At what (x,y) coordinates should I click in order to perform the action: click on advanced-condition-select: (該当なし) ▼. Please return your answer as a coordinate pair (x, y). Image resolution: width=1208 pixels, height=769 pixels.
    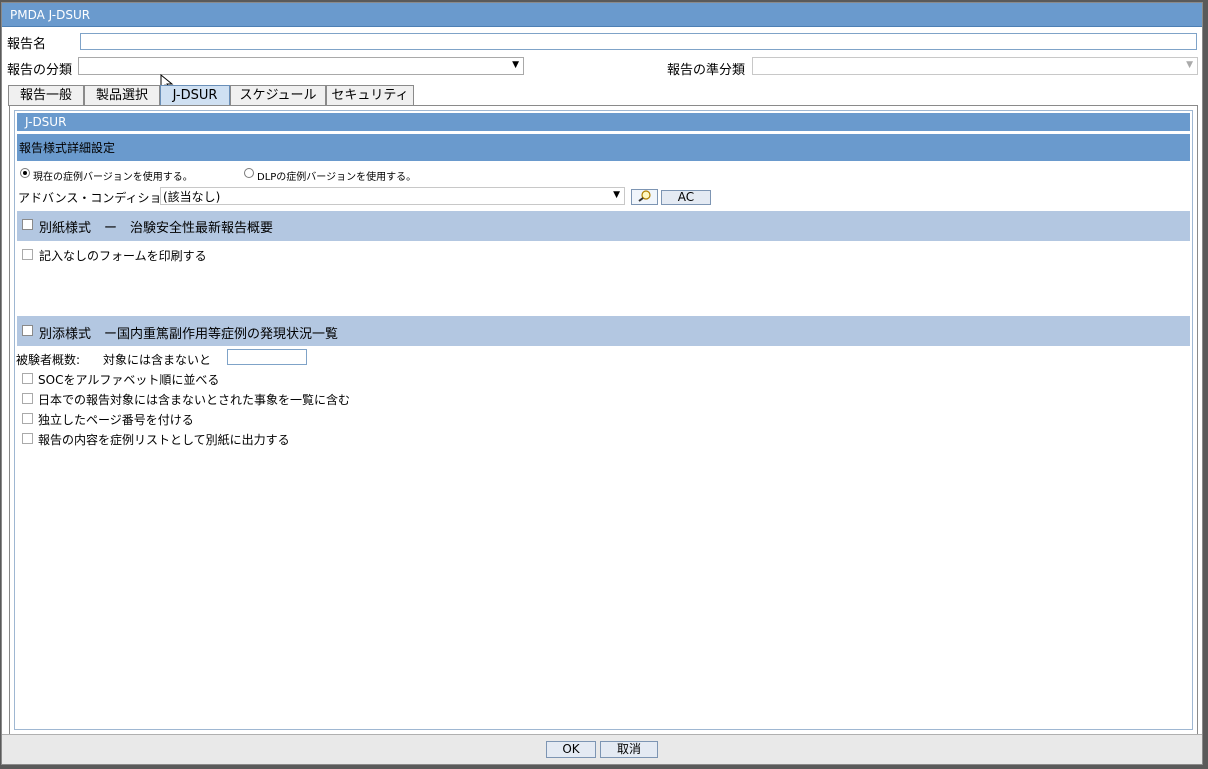
    Looking at the image, I should click on (392, 196).